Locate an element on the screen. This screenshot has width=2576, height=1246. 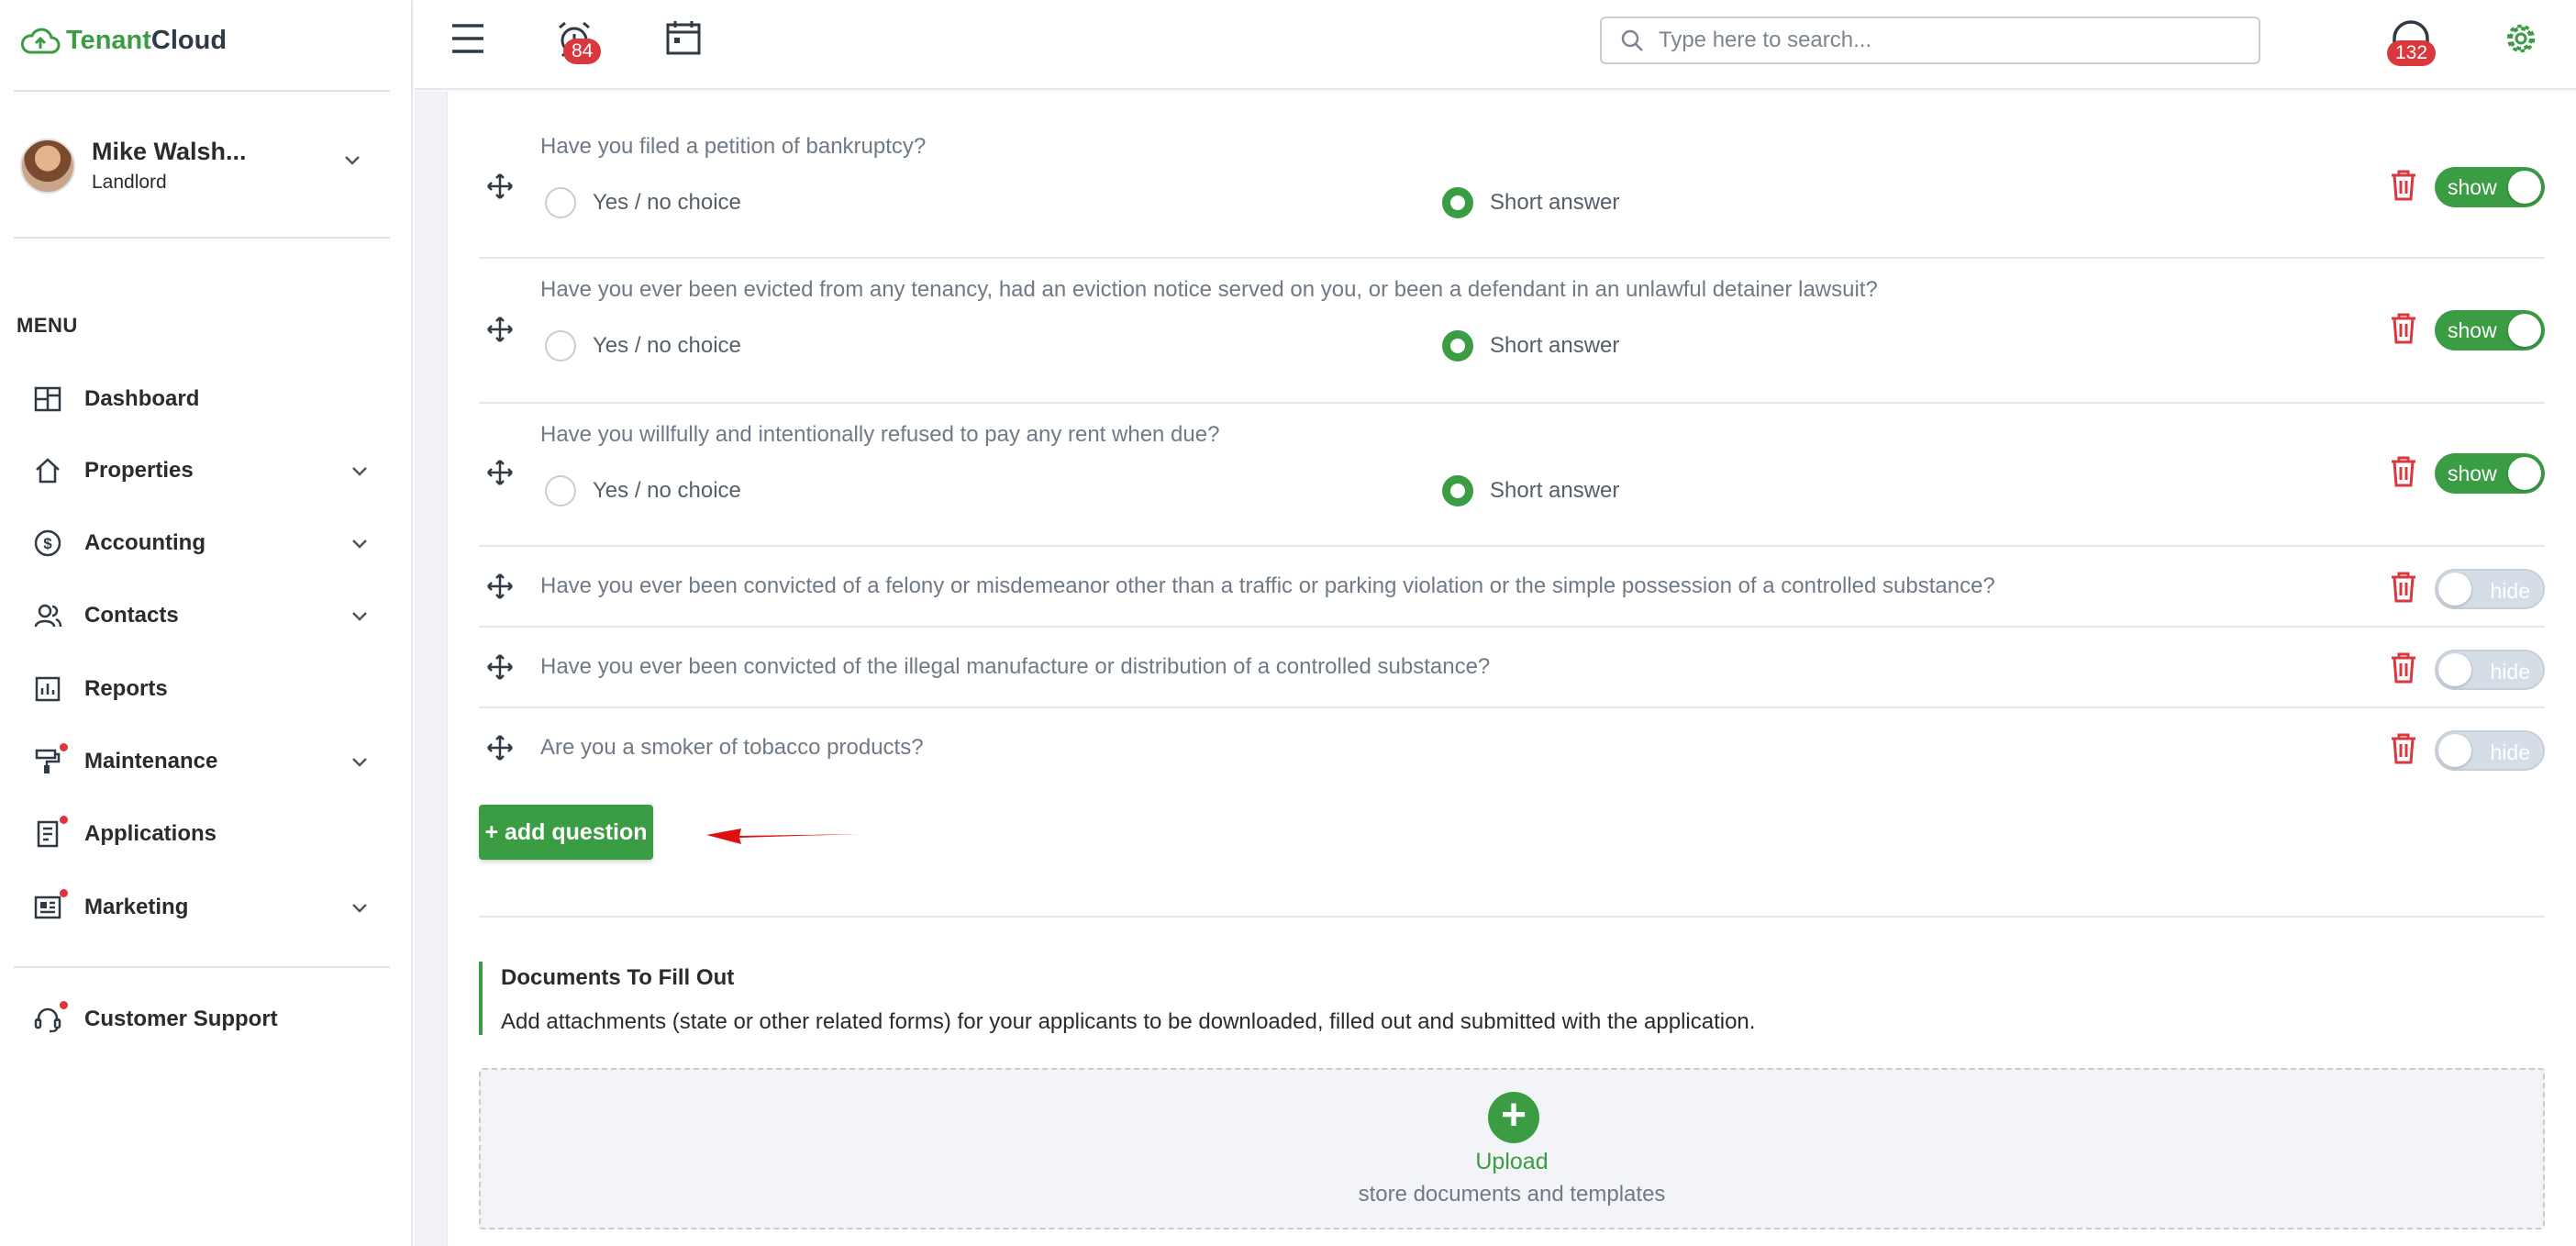
sidebar-item-maintenance: Maintenance is located at coordinates (201, 761).